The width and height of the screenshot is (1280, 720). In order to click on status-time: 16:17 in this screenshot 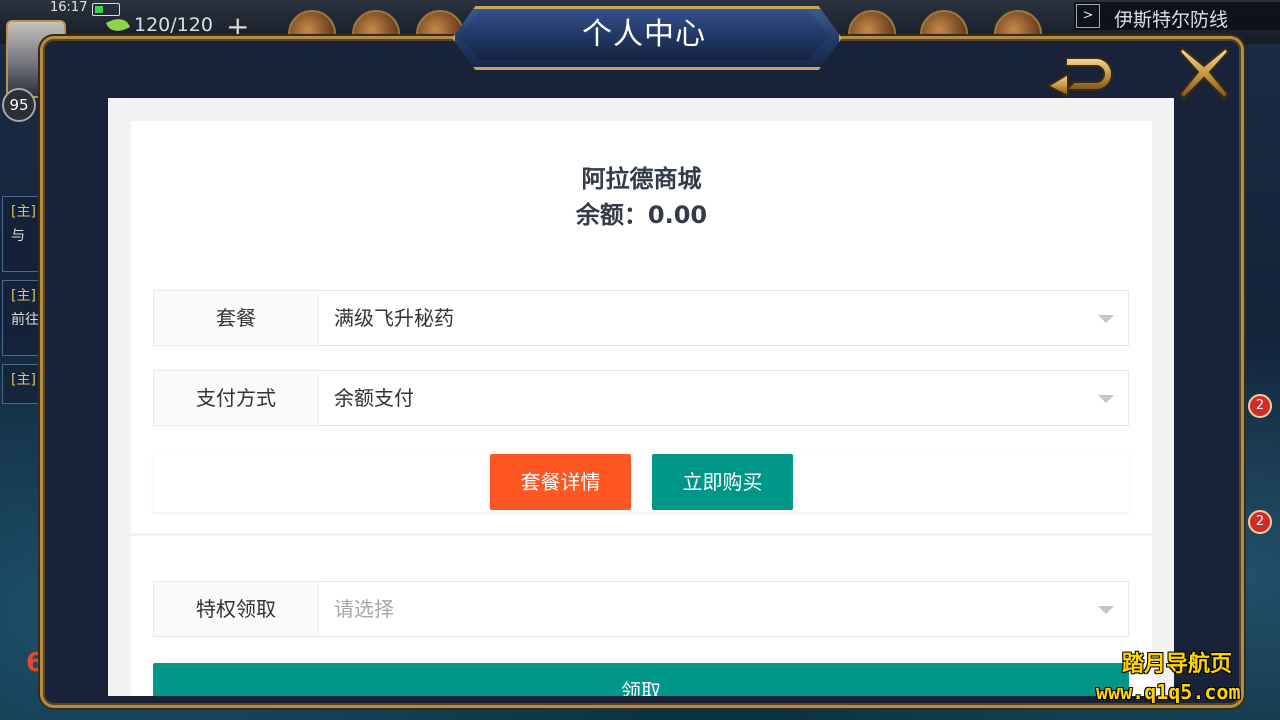, I will do `click(69, 7)`.